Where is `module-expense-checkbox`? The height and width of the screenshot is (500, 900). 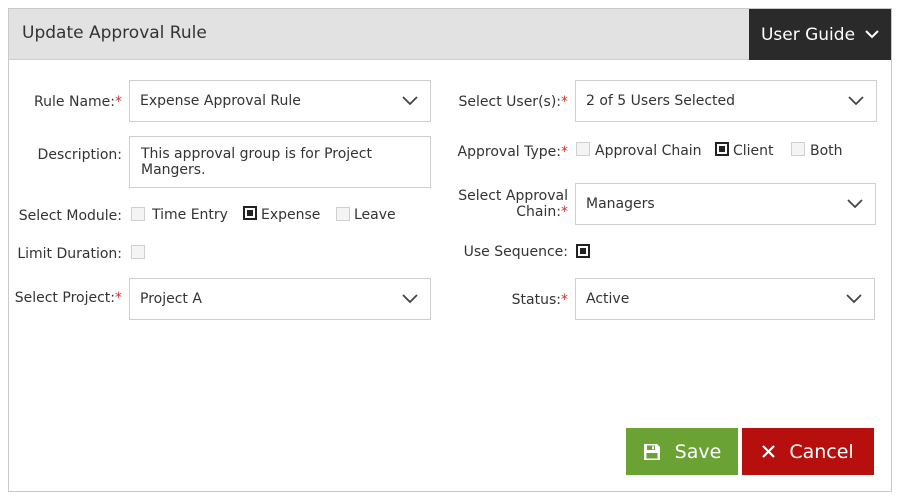
module-expense-checkbox is located at coordinates (250, 213).